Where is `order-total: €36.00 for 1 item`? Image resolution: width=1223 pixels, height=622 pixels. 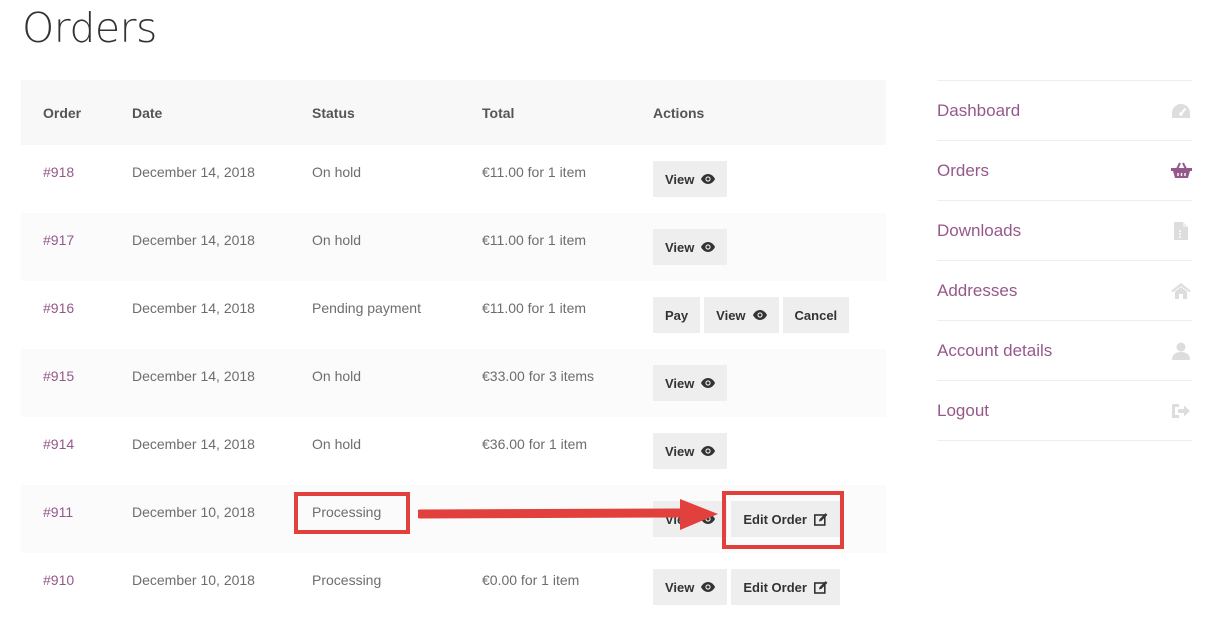 order-total: €36.00 for 1 item is located at coordinates (567, 451).